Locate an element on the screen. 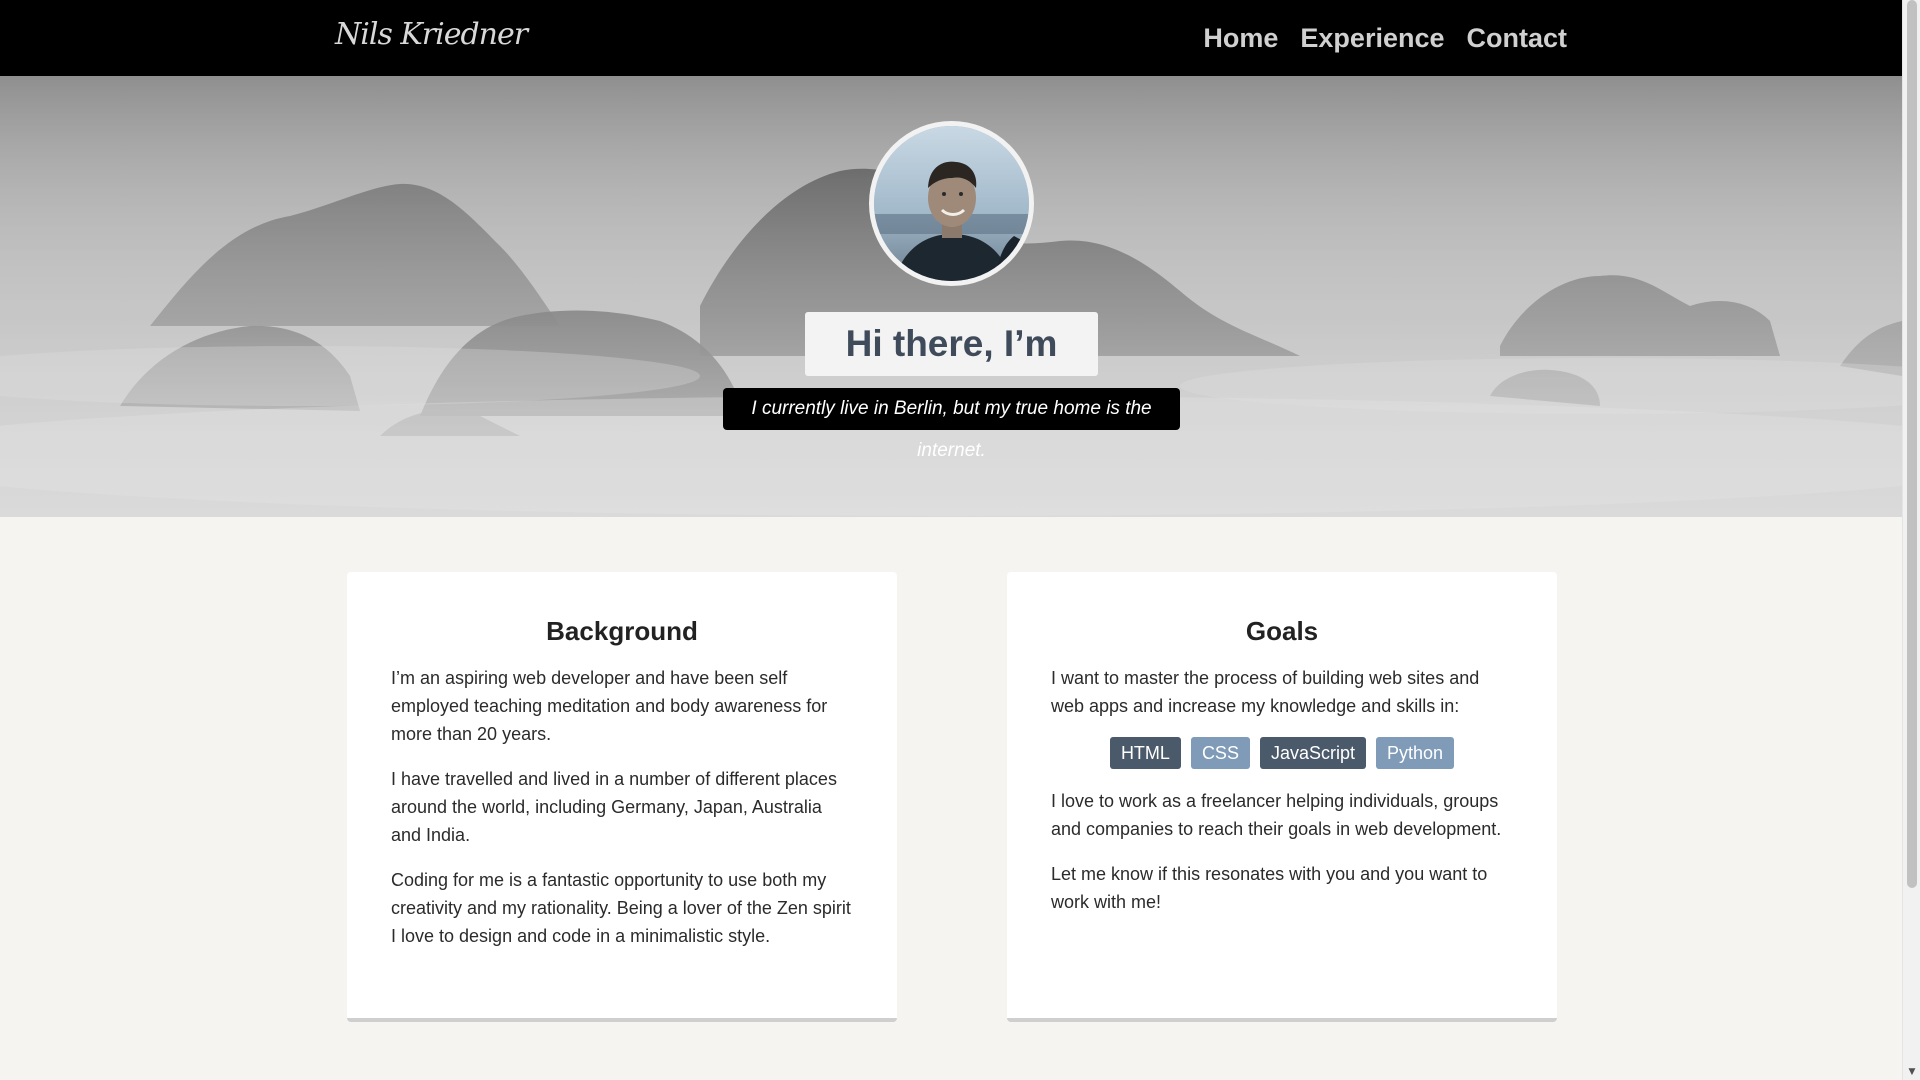  skill-tags: HTML CSS JavaScript Python is located at coordinates (1282, 753).